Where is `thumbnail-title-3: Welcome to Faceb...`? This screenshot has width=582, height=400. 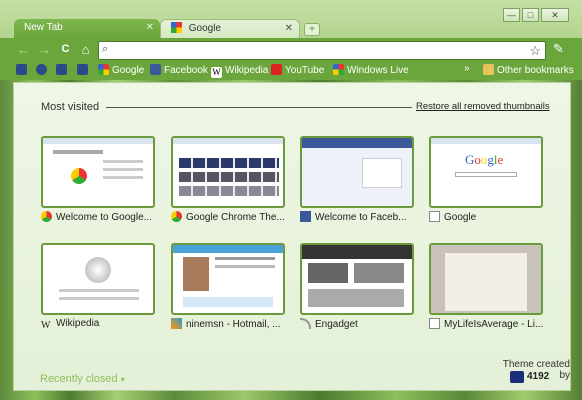
thumbnail-title-3: Welcome to Faceb... is located at coordinates (360, 217).